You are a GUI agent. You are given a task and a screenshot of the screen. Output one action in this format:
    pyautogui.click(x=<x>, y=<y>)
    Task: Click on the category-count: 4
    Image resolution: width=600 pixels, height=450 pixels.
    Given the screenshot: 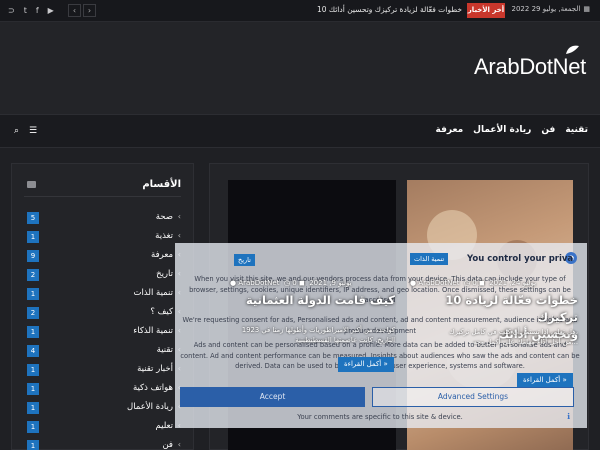 What is the action you would take?
    pyautogui.click(x=33, y=351)
    